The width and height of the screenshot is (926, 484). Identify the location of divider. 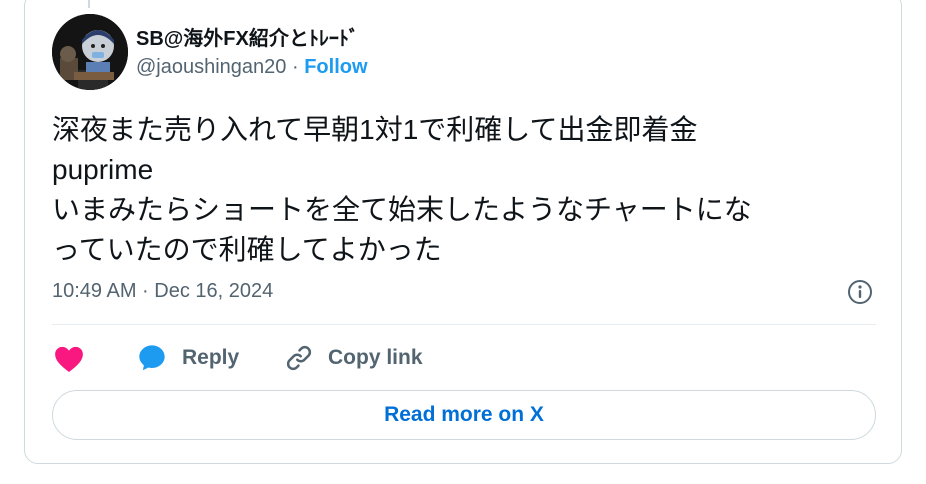
(464, 324).